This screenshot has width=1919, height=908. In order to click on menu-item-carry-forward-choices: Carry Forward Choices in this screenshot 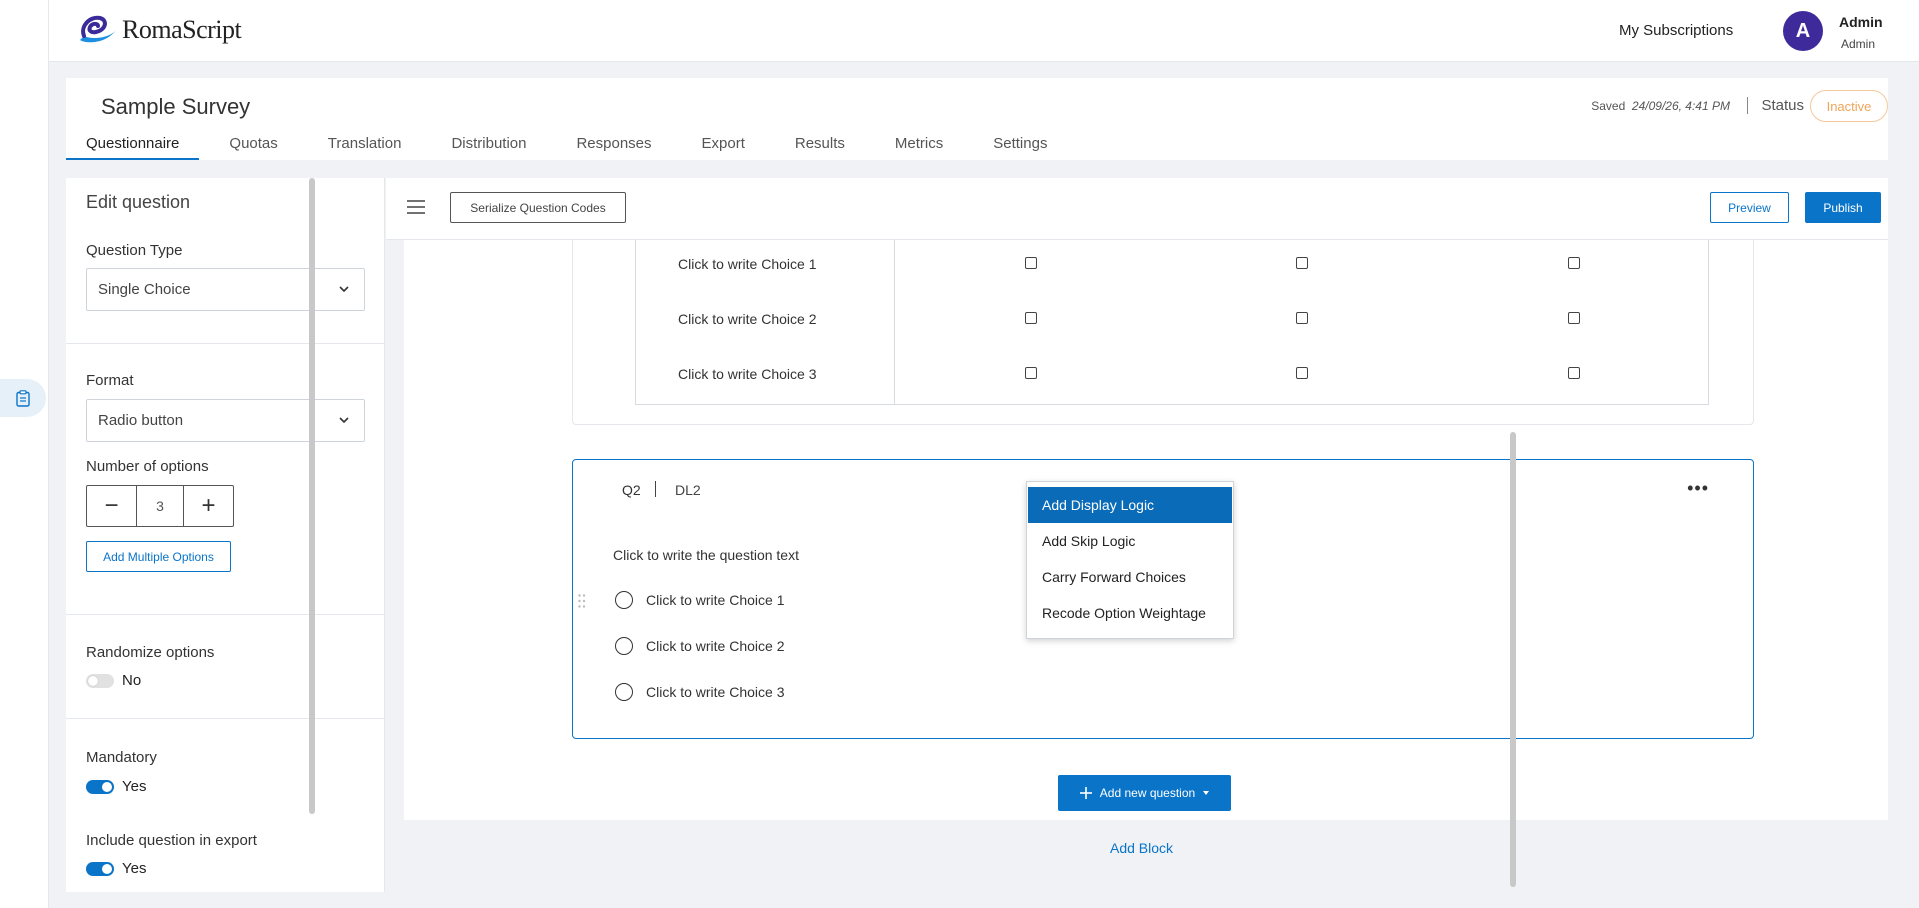, I will do `click(1130, 577)`.